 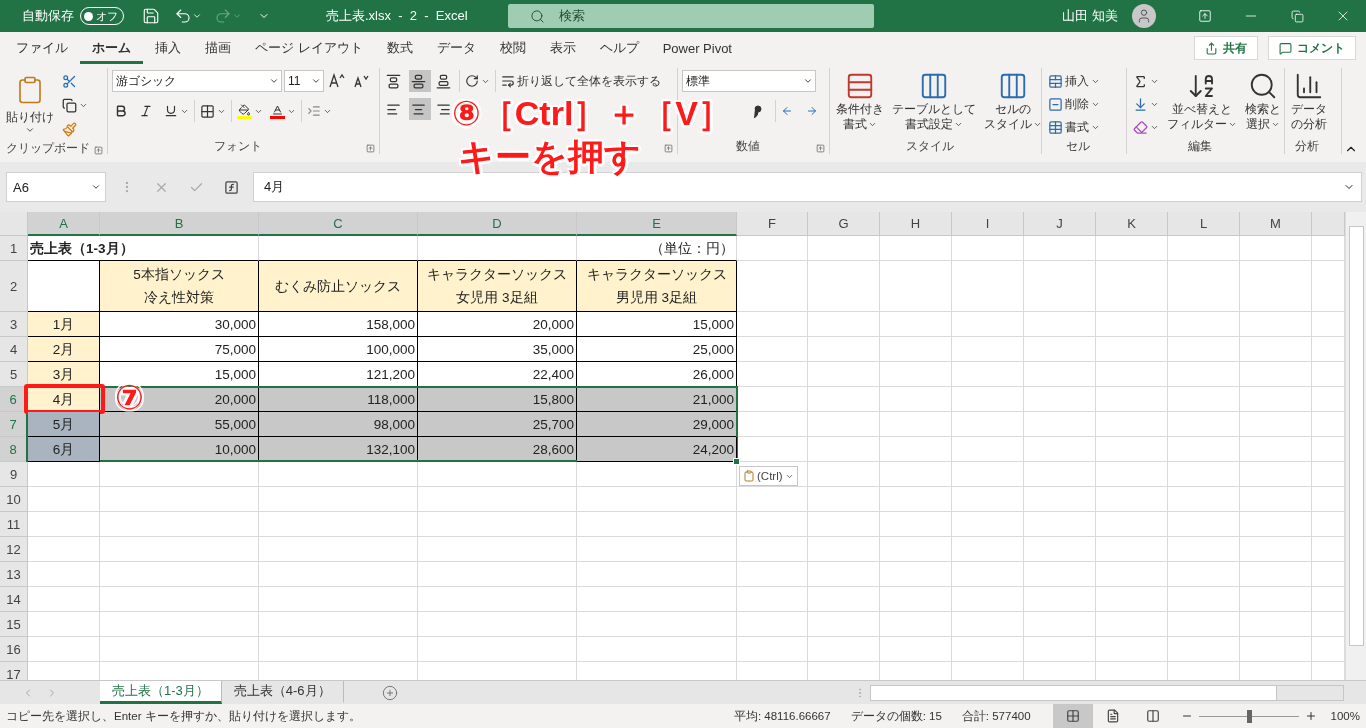 I want to click on row-header: 11, so click(x=14, y=524).